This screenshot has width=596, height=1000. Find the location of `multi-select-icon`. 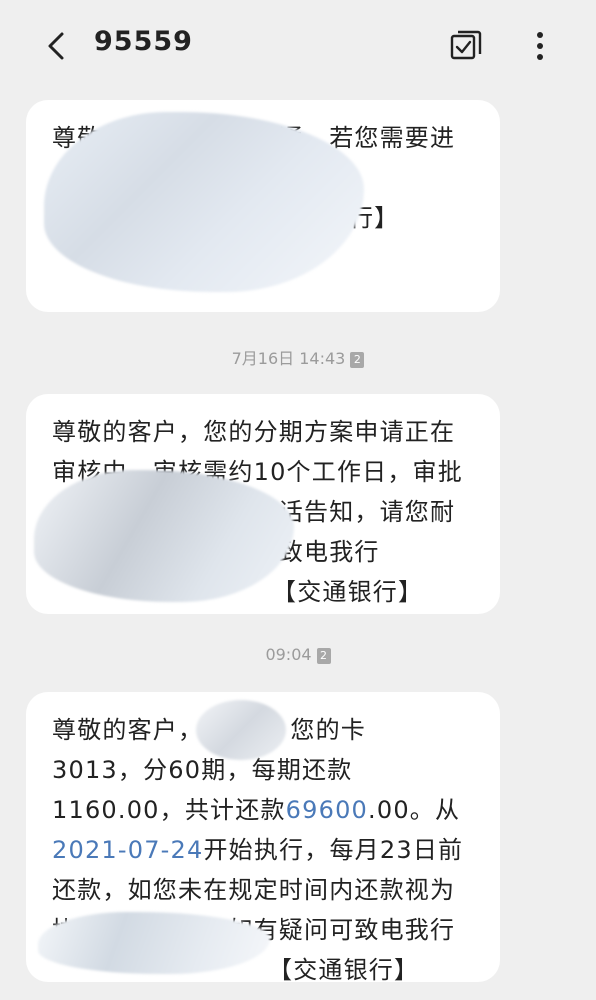

multi-select-icon is located at coordinates (466, 46).